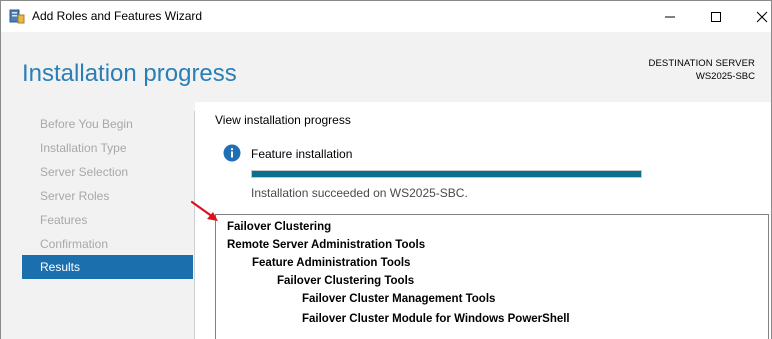 The height and width of the screenshot is (339, 772). Describe the element at coordinates (386, 16) in the screenshot. I see `title-bar: Add Roles and Features Wizard` at that location.